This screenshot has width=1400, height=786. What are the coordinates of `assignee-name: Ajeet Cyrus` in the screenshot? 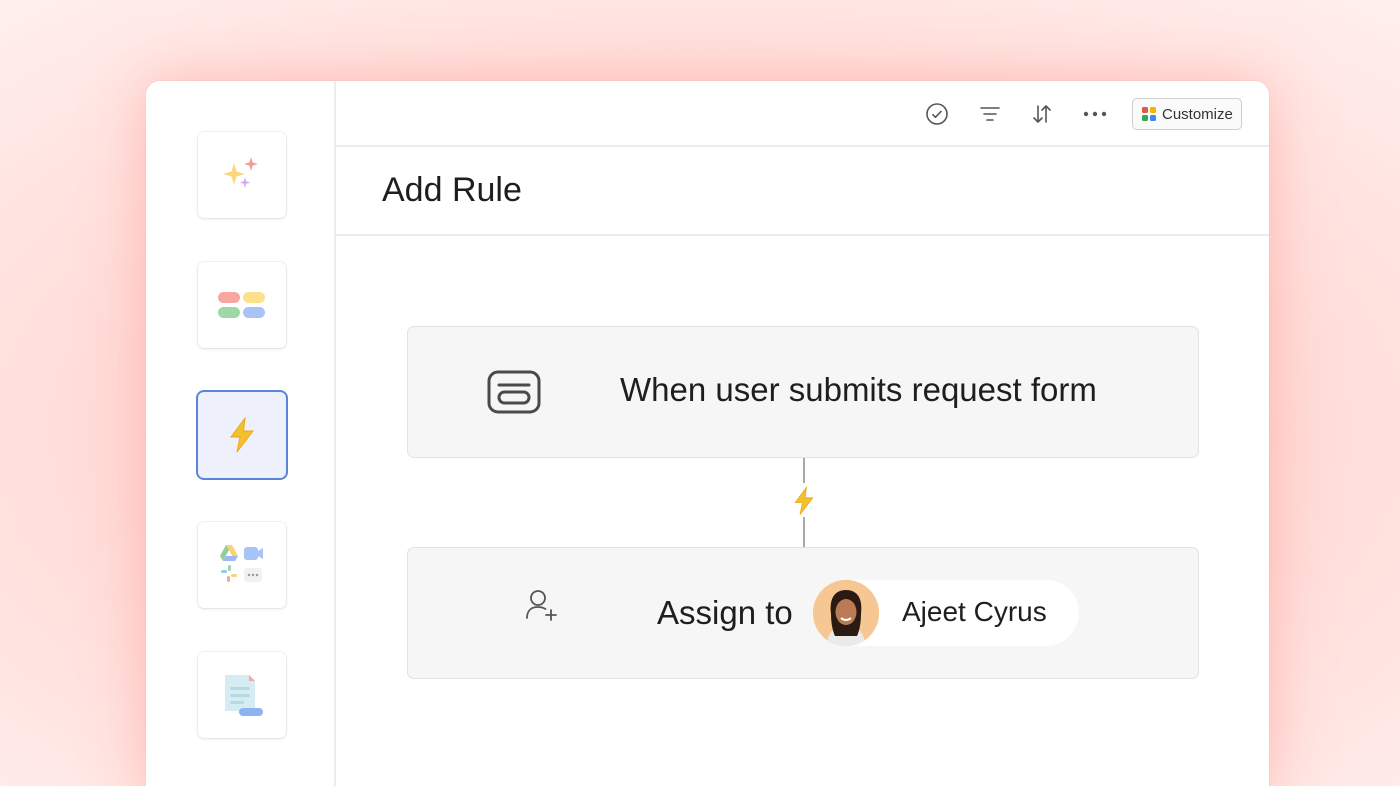 It's located at (974, 611).